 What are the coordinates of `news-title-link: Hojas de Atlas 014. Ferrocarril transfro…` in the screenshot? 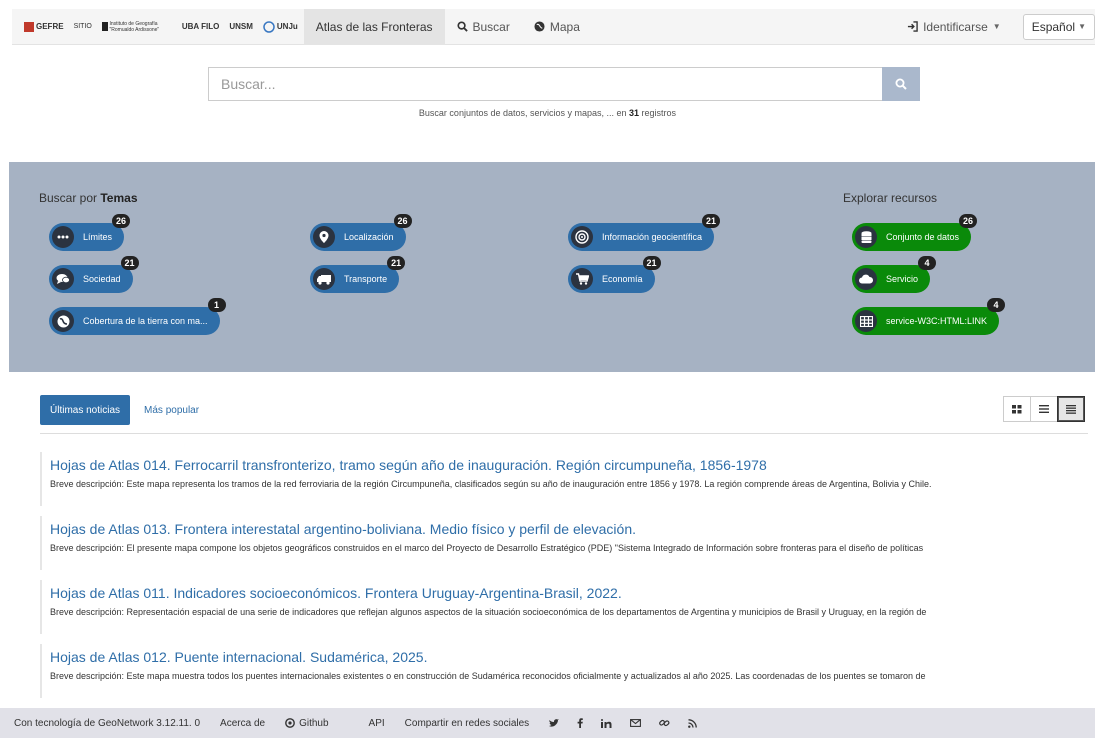 It's located at (569, 463).